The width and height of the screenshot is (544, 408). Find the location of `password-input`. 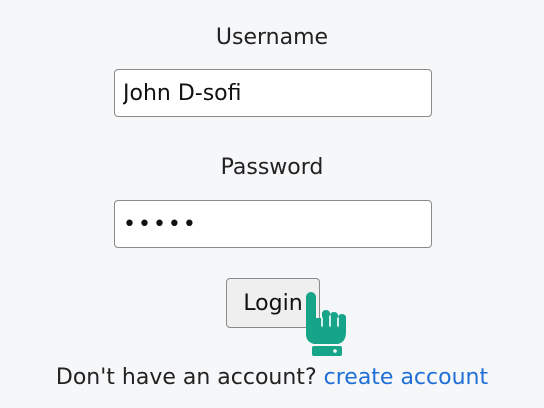

password-input is located at coordinates (273, 224).